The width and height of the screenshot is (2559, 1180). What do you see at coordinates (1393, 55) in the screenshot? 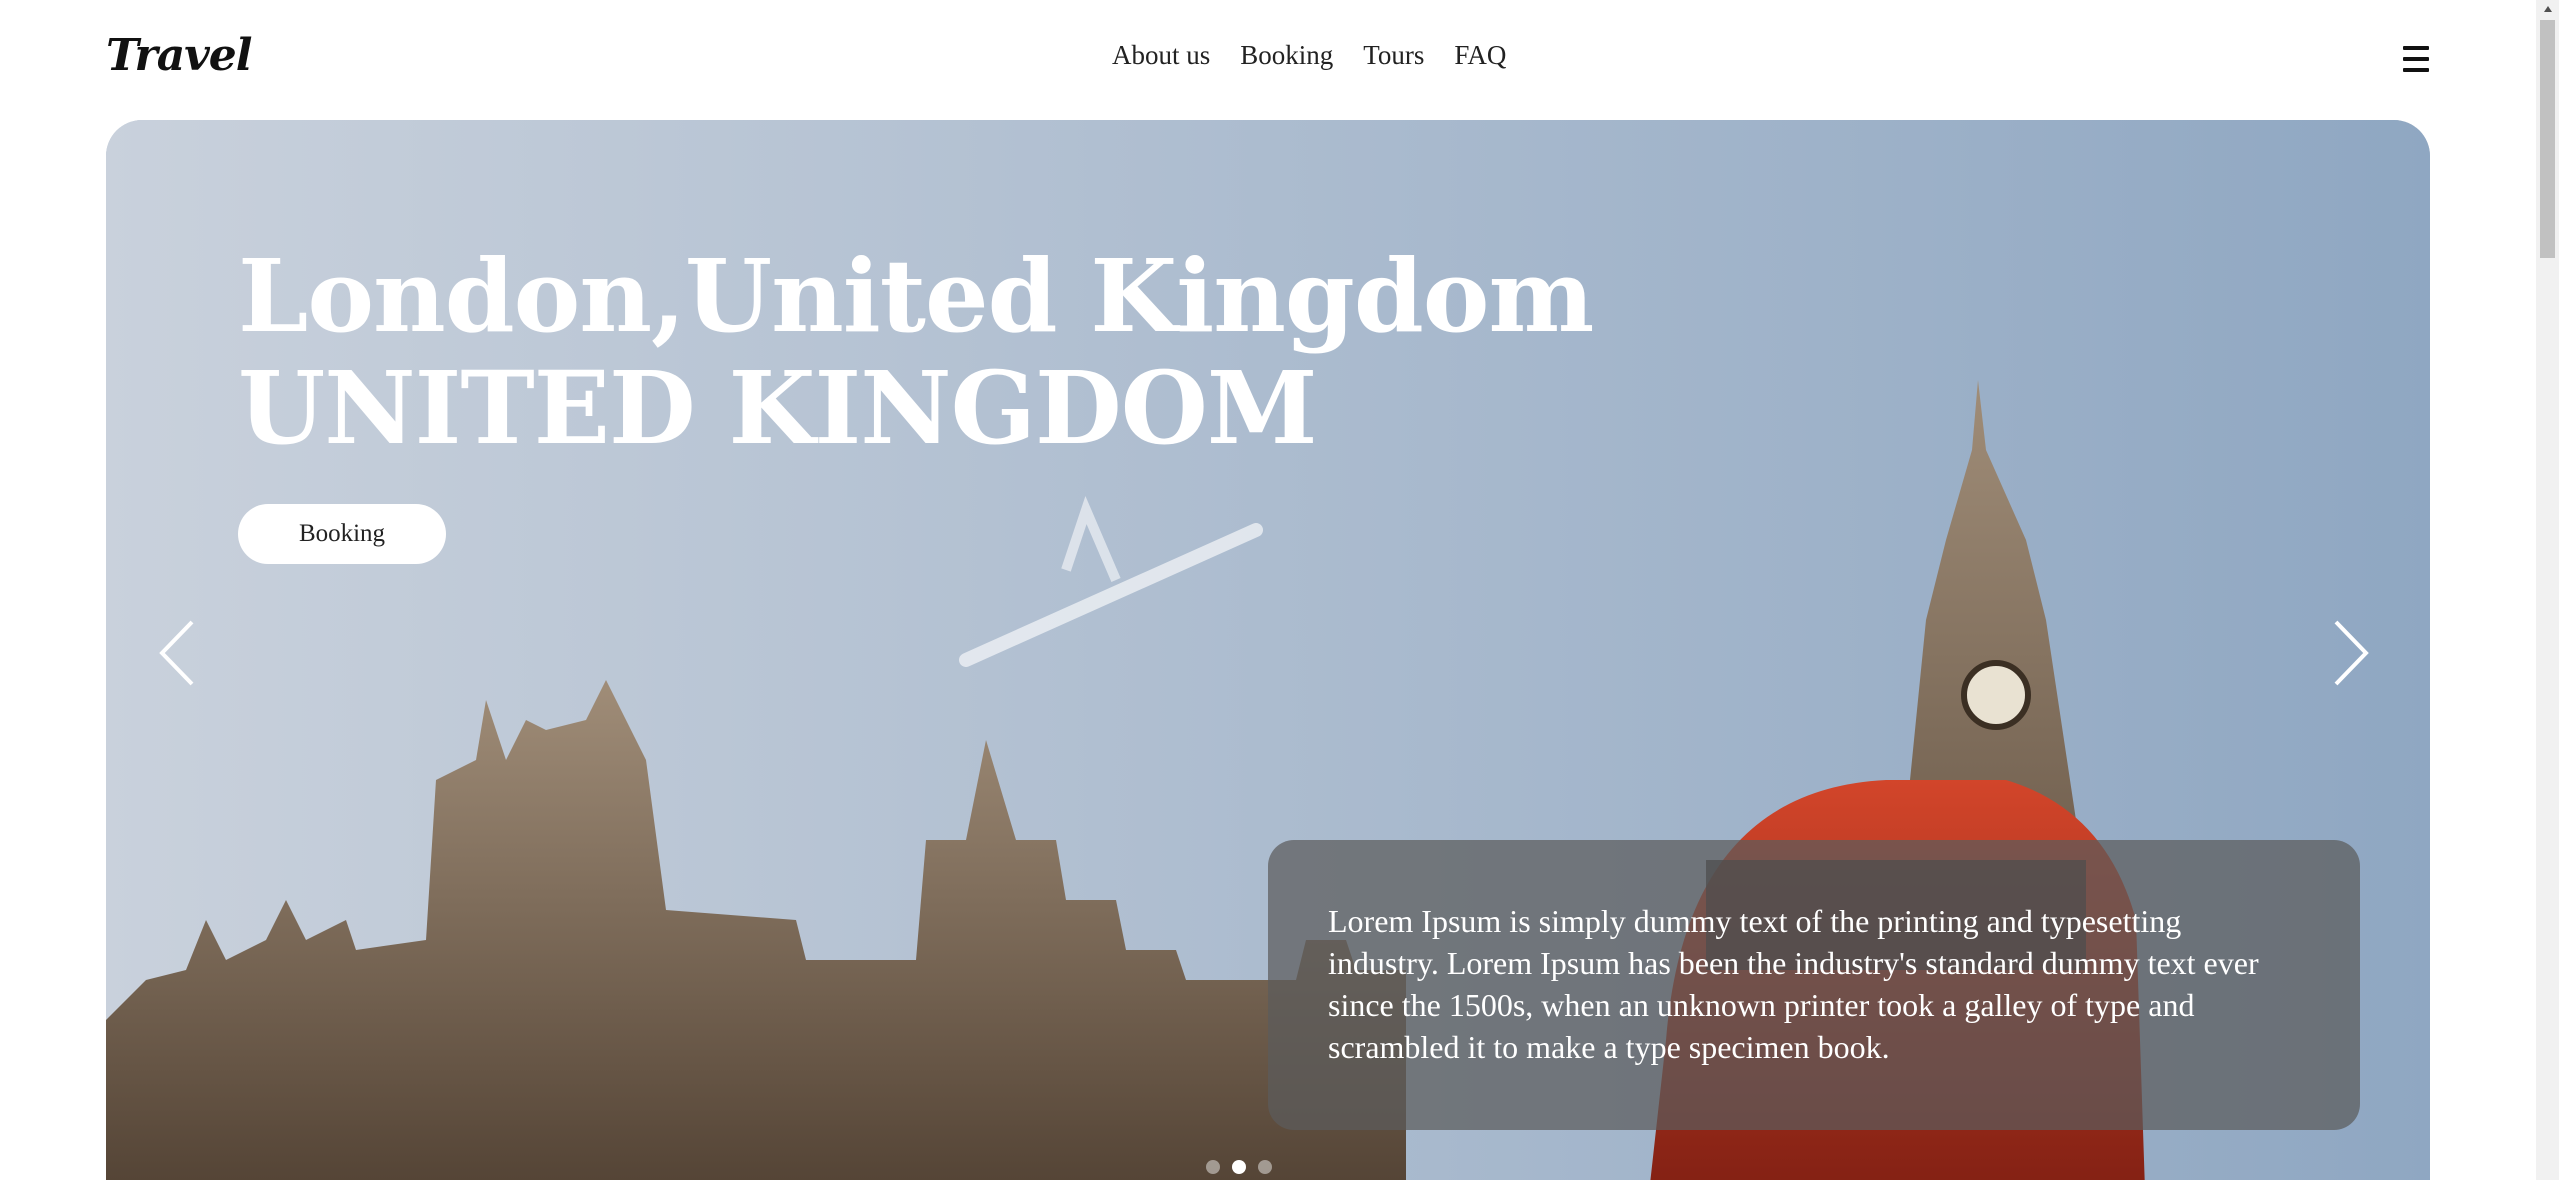
I see `nav-tours: Tours` at bounding box center [1393, 55].